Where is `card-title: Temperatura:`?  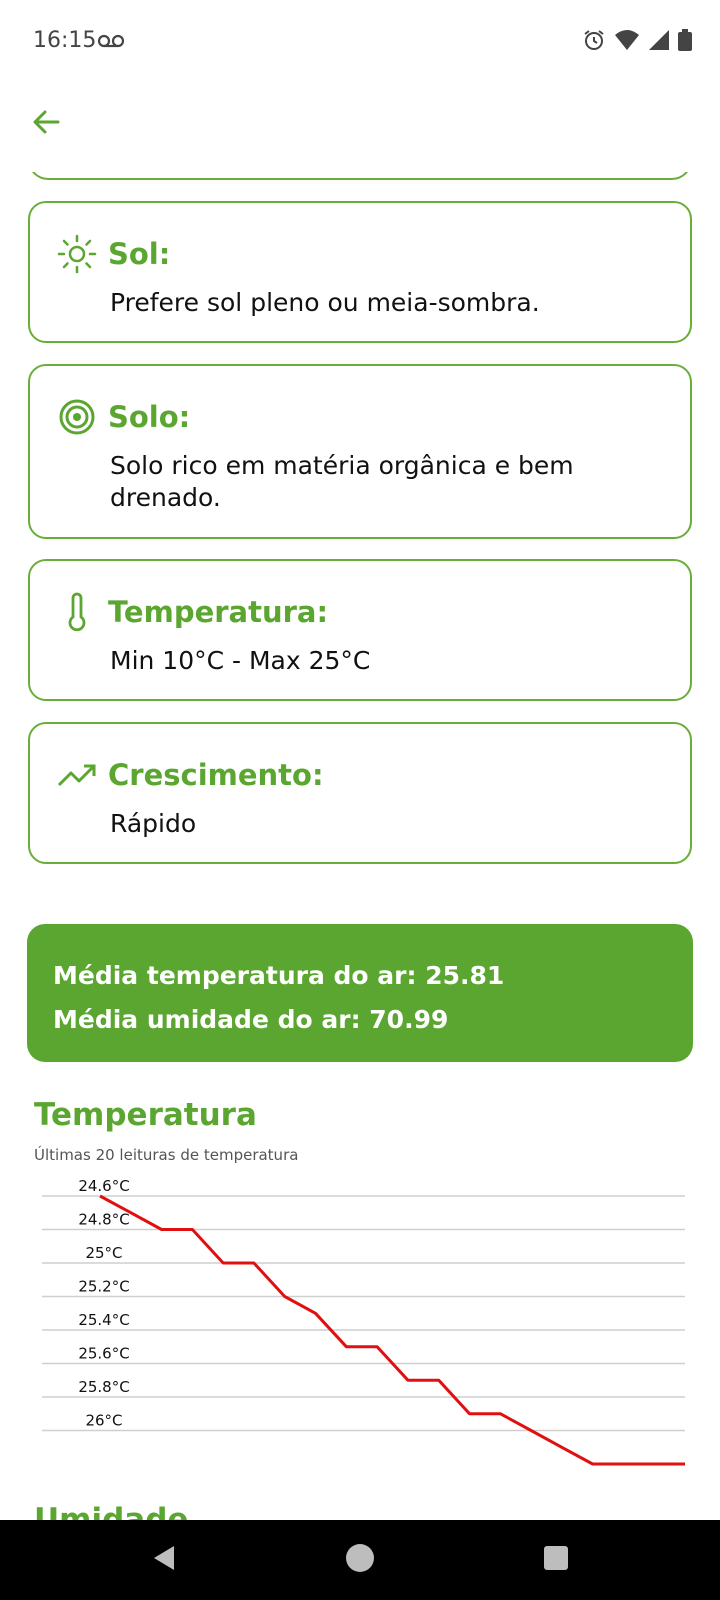
card-title: Temperatura: is located at coordinates (218, 612).